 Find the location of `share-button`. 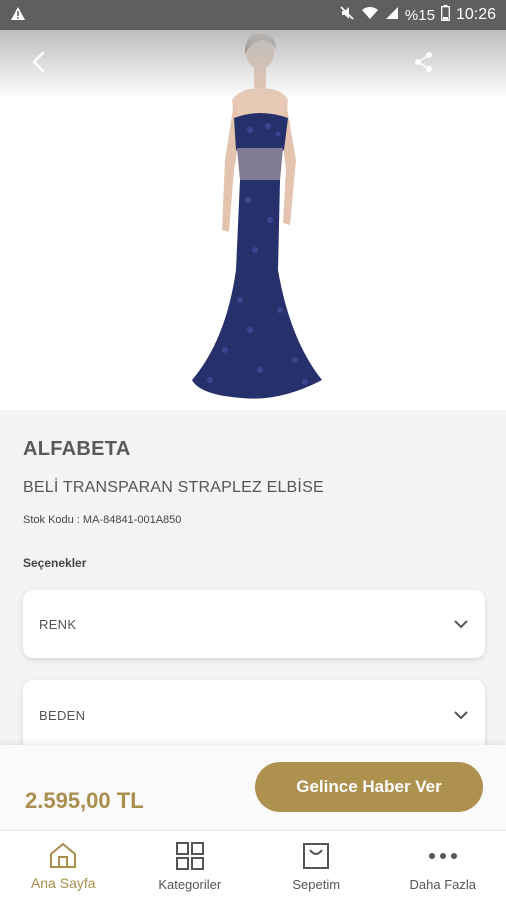

share-button is located at coordinates (424, 62).